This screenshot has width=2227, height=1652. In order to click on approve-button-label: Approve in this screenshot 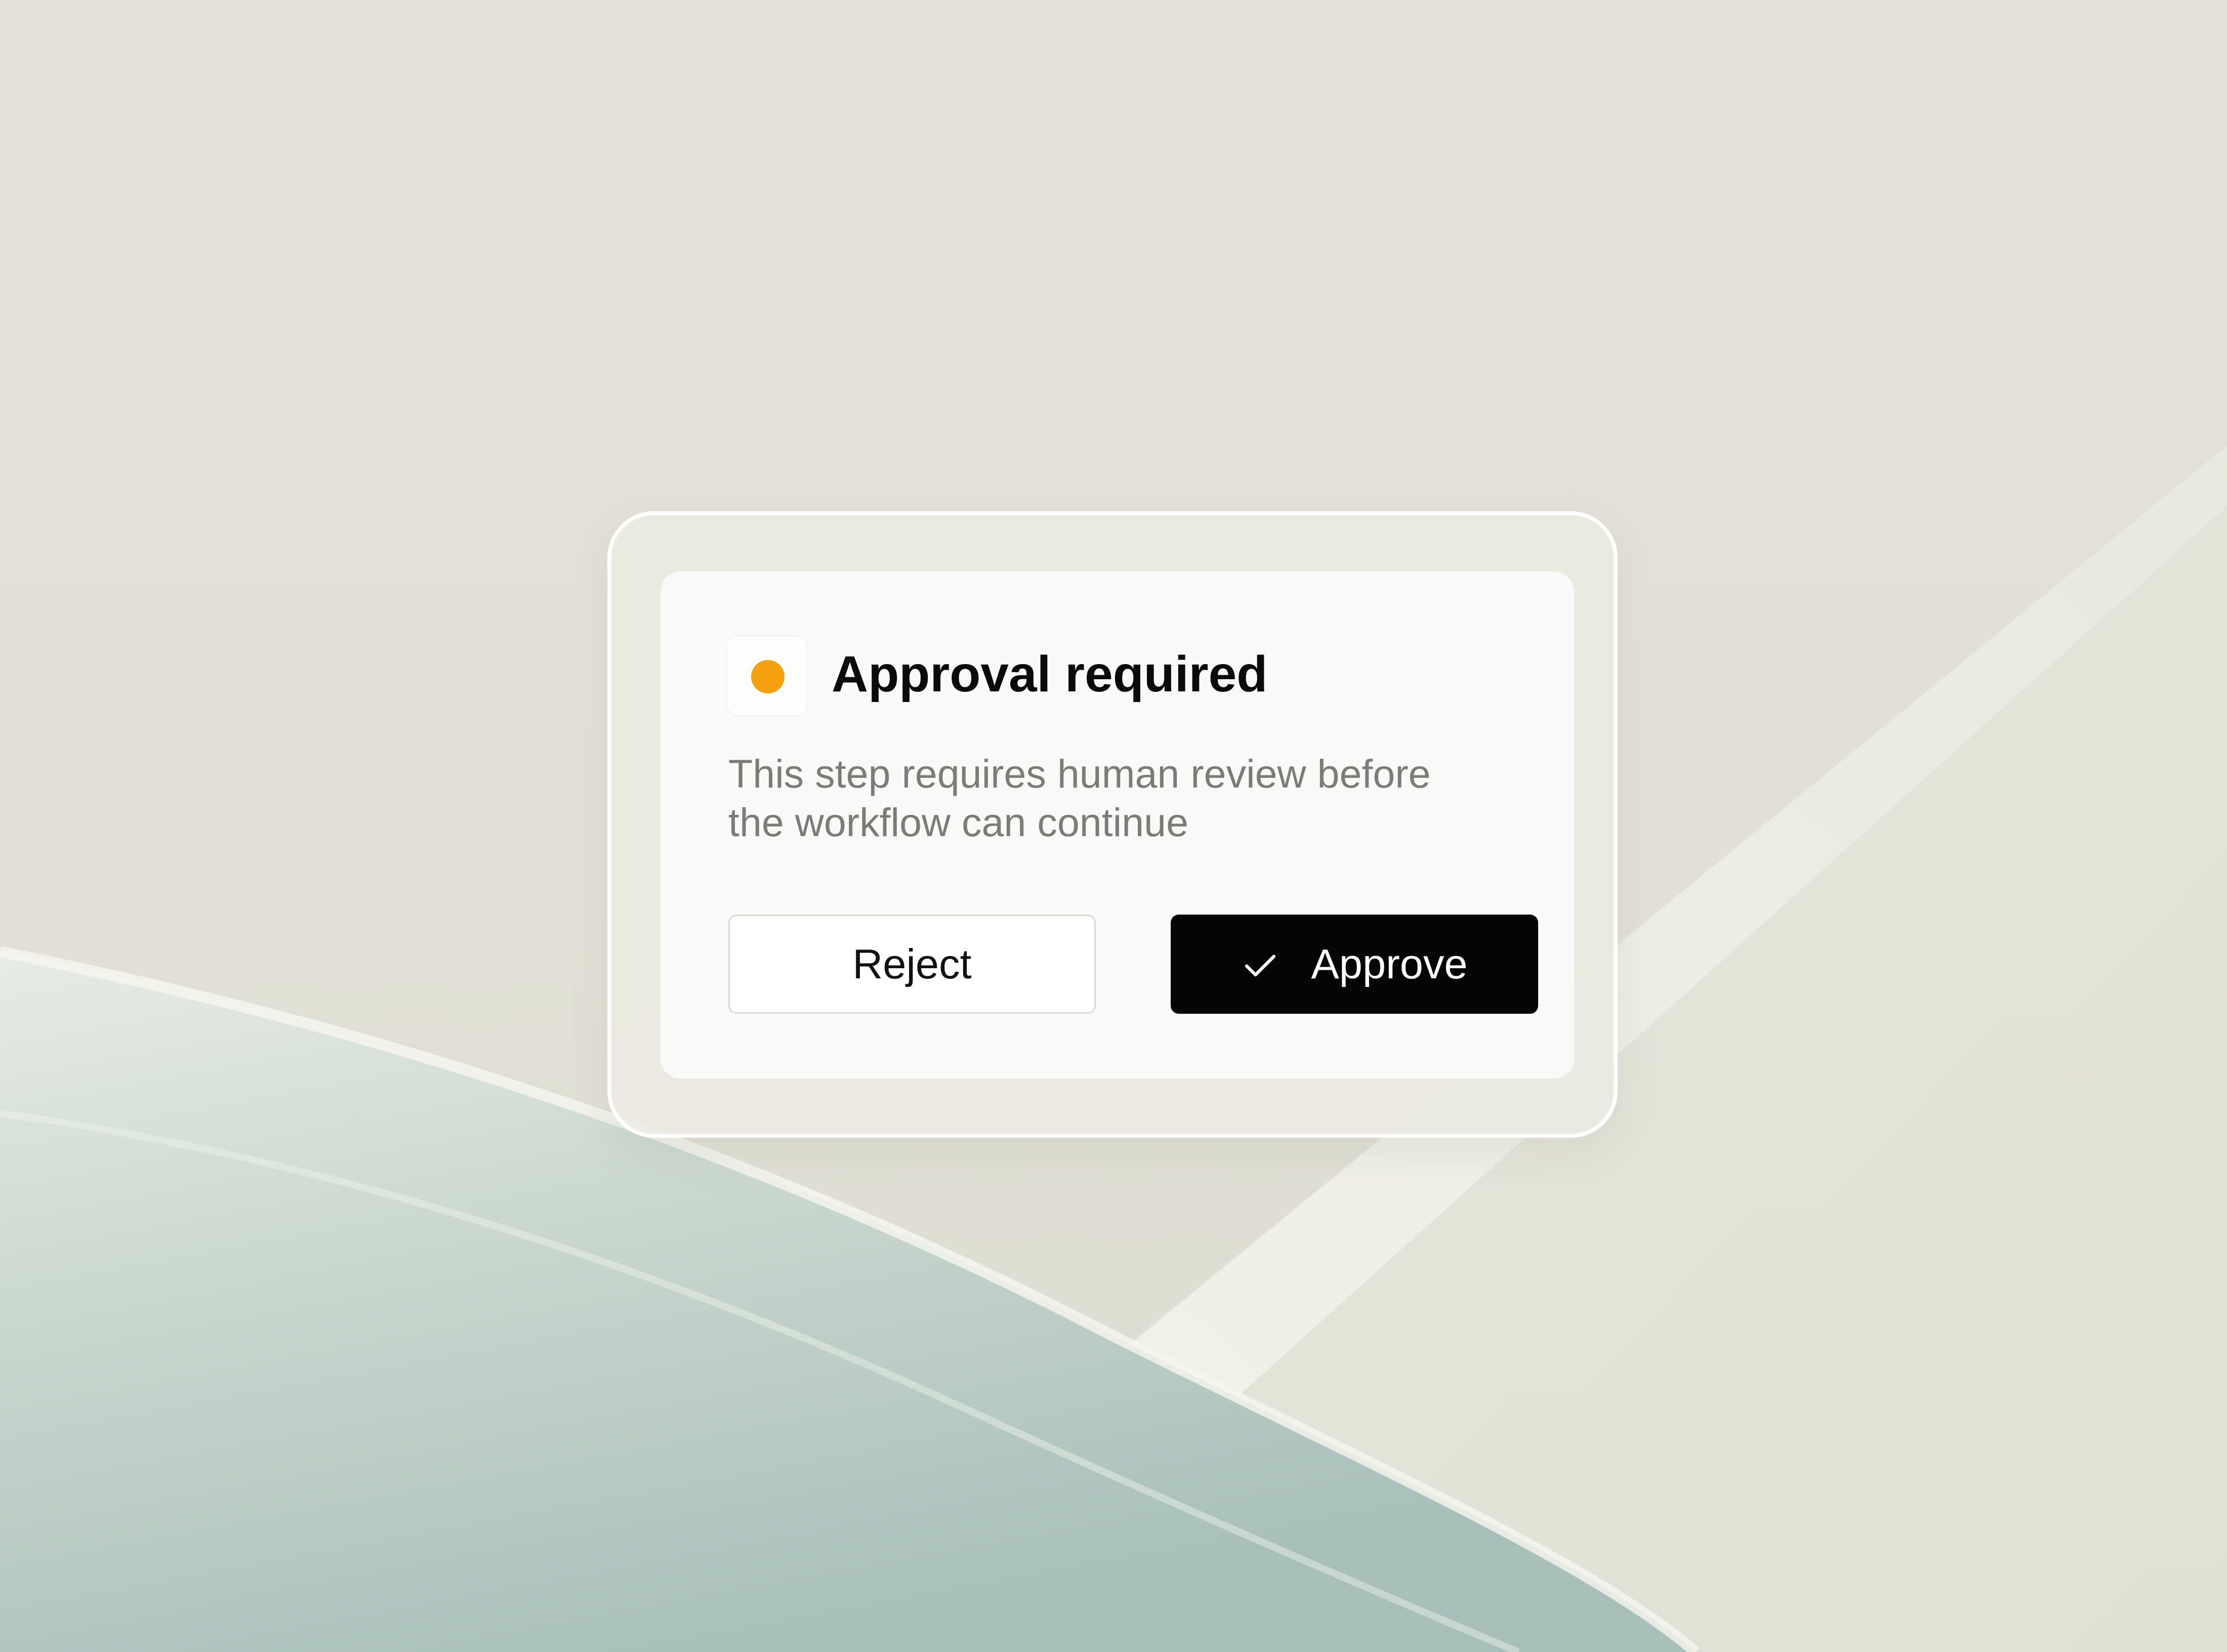, I will do `click(1389, 963)`.